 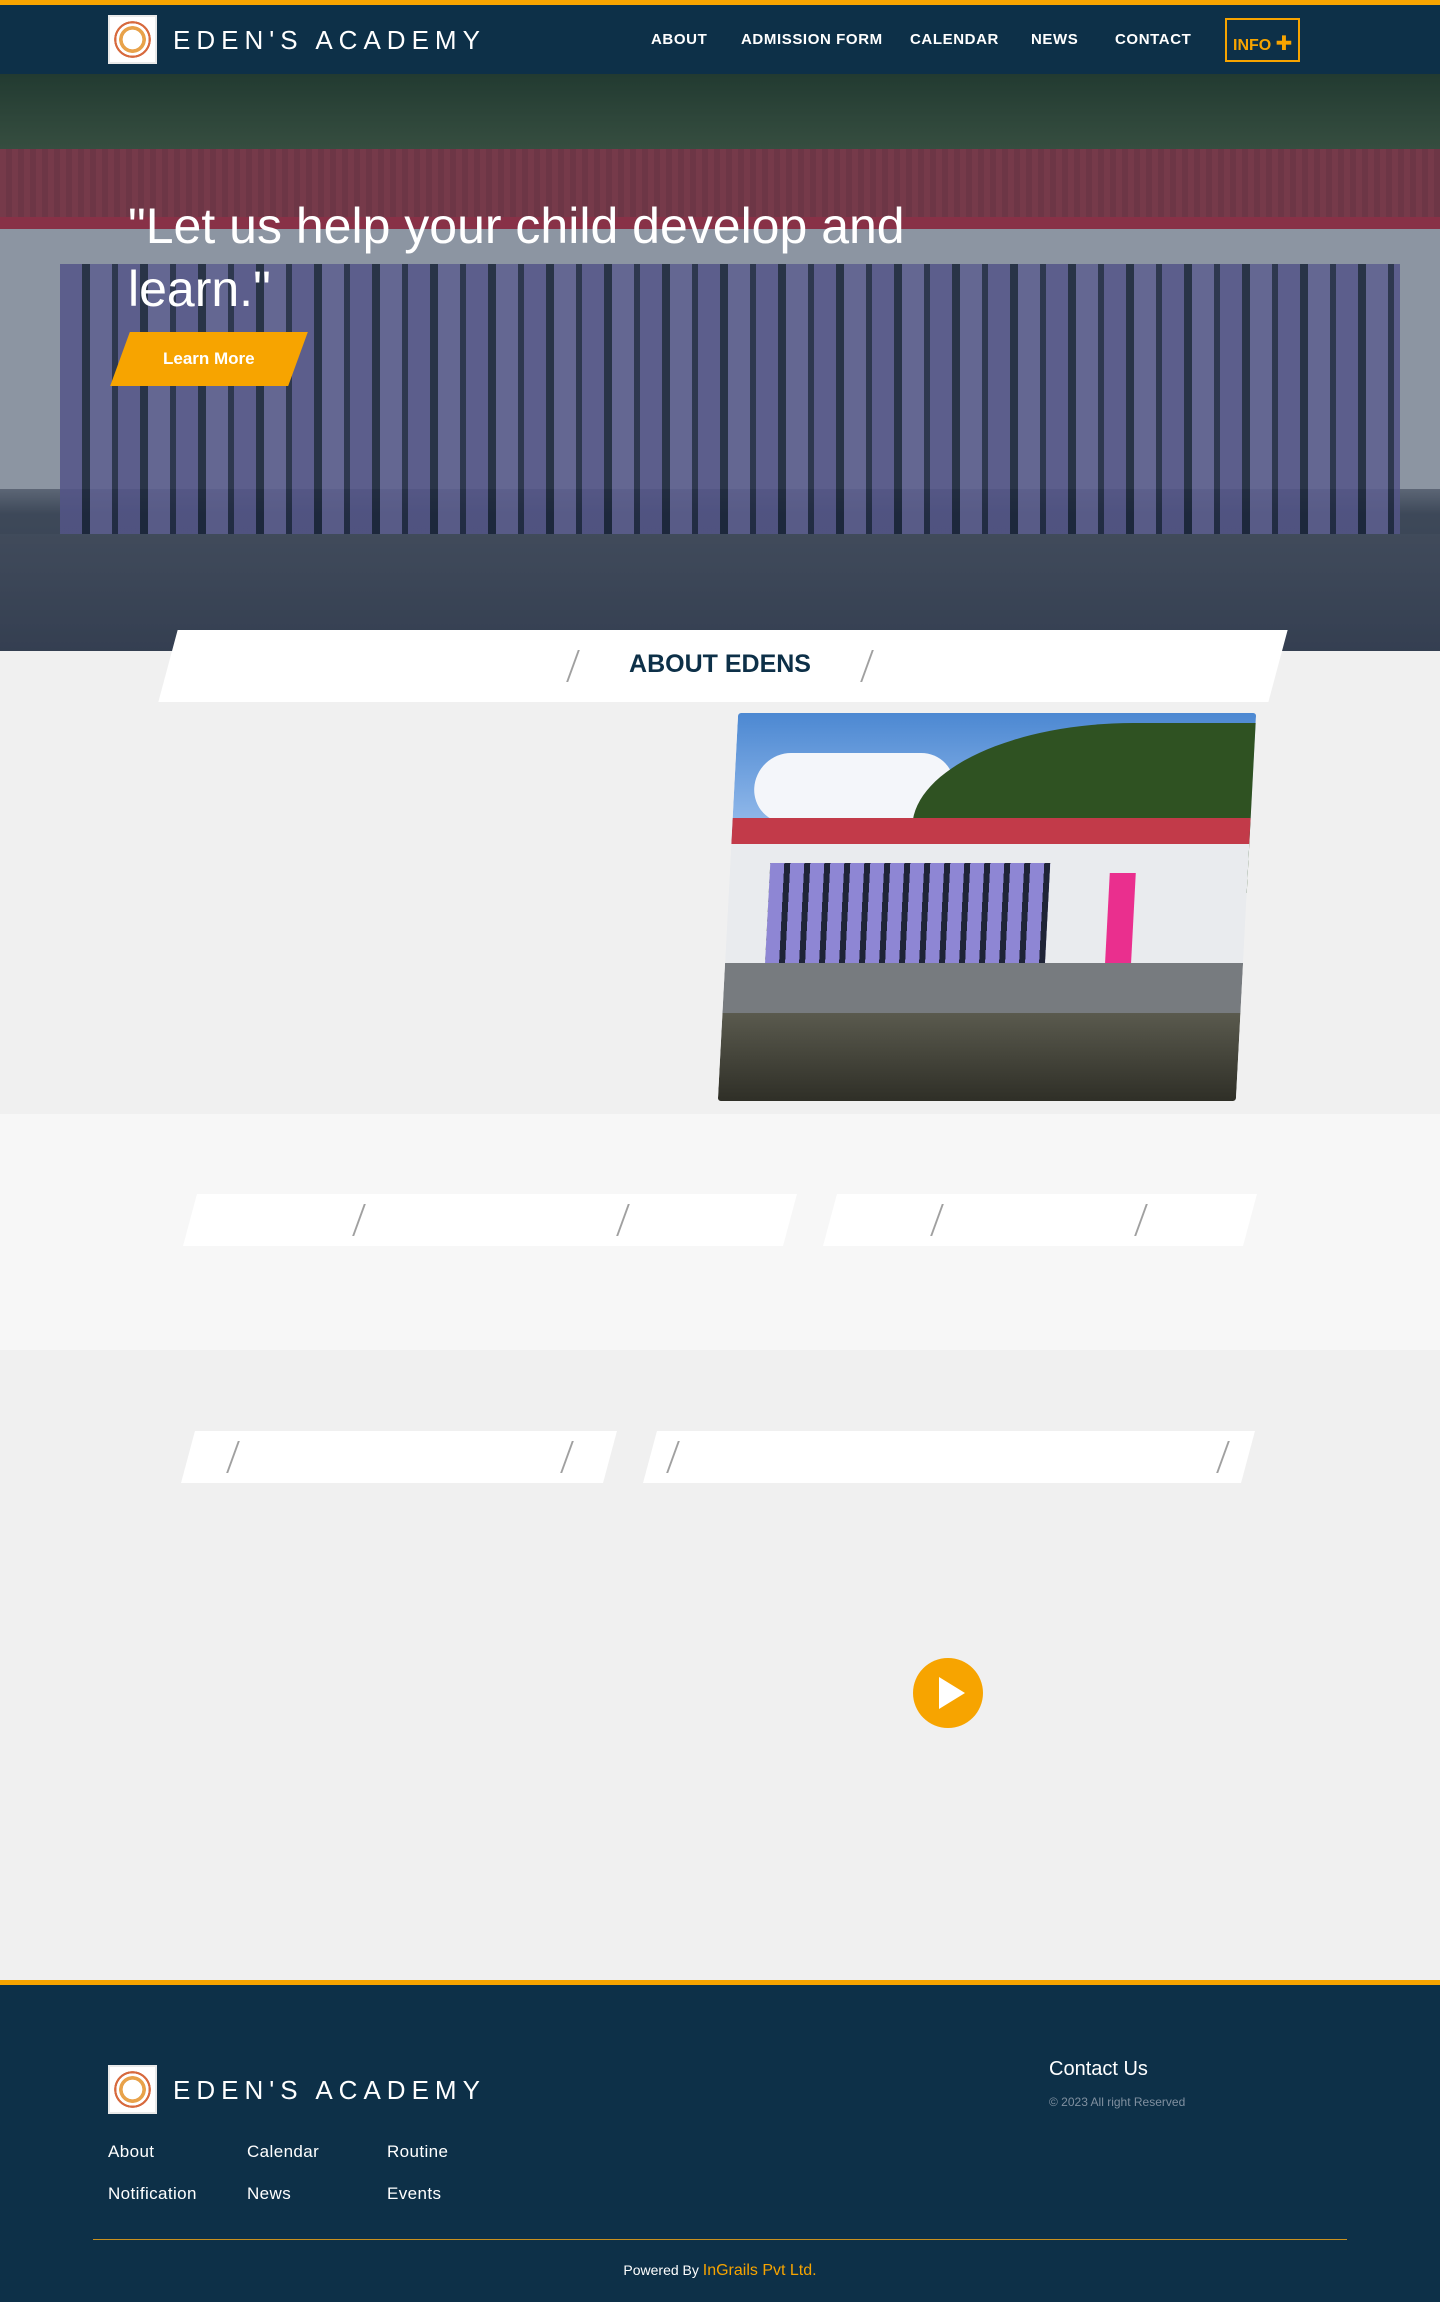 What do you see at coordinates (152, 2194) in the screenshot?
I see `footer-link-notification: Notification` at bounding box center [152, 2194].